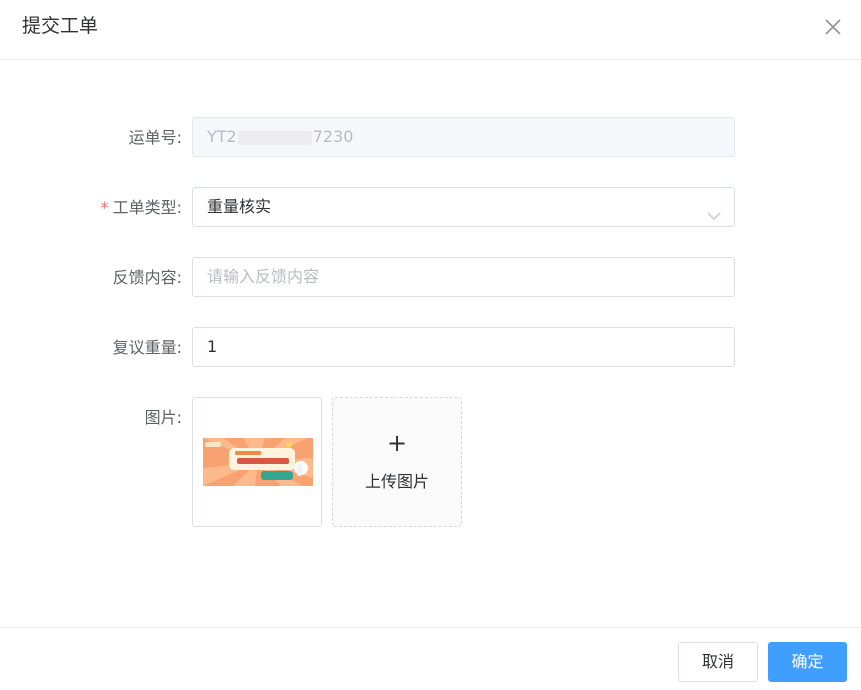 This screenshot has width=861, height=690. Describe the element at coordinates (163, 417) in the screenshot. I see `images-label: 图片:` at that location.